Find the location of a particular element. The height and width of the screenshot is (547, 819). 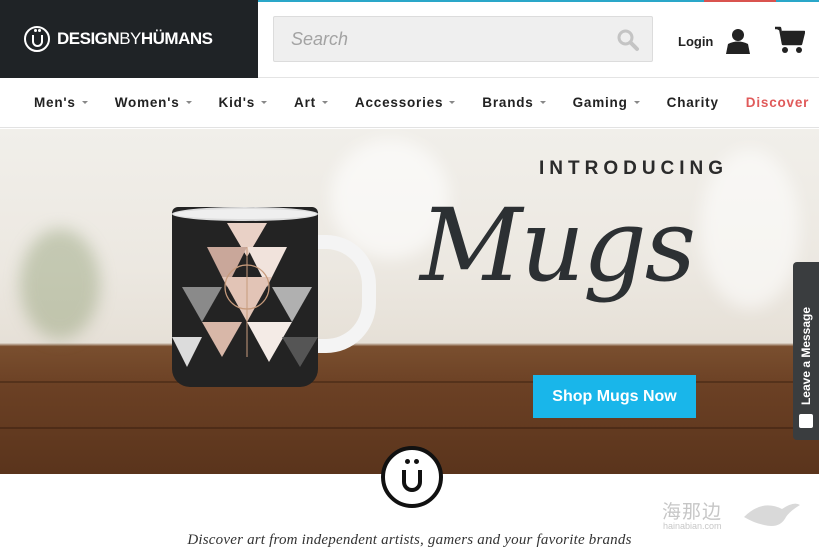

nav-item-womens: Women's is located at coordinates (153, 102).